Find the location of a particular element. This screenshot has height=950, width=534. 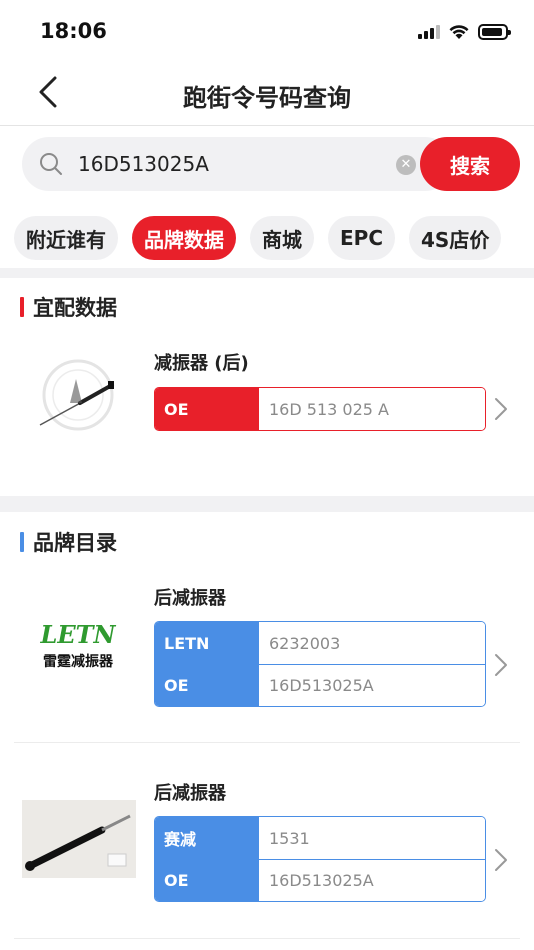

cellular-signal-icon is located at coordinates (429, 32).